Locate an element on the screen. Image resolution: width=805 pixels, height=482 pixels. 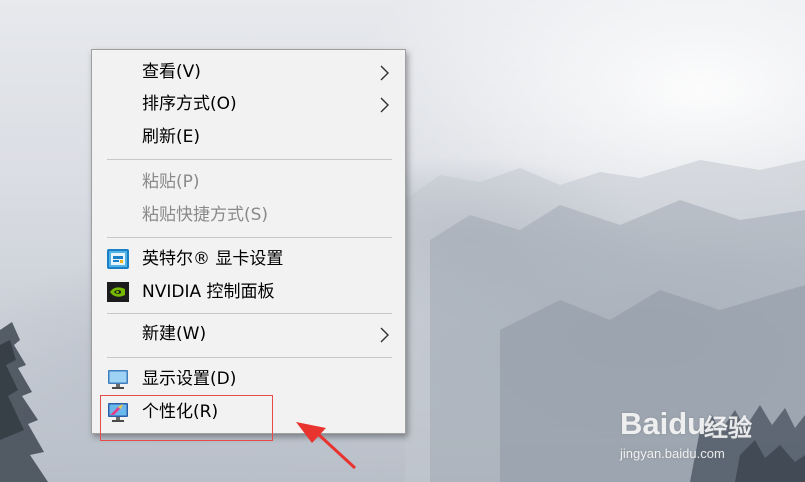
watermark-url: jingyan.baidu.com is located at coordinates (672, 453).